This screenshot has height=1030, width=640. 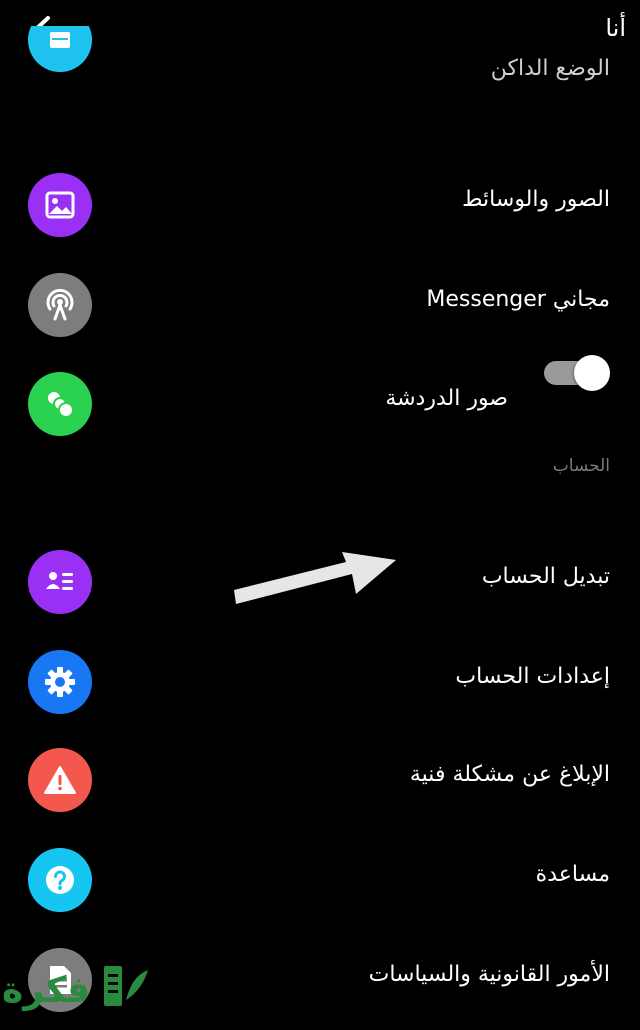 I want to click on help-icon, so click(x=60, y=880).